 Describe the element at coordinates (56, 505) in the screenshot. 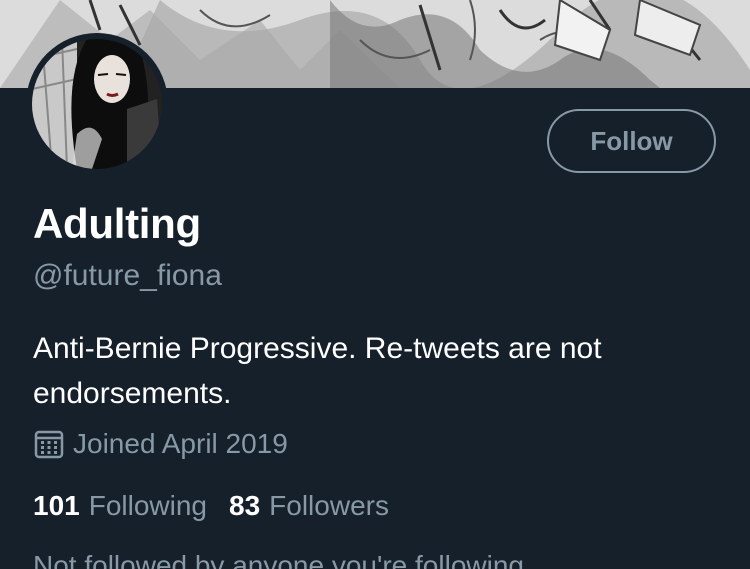

I see `following-count: 101` at that location.